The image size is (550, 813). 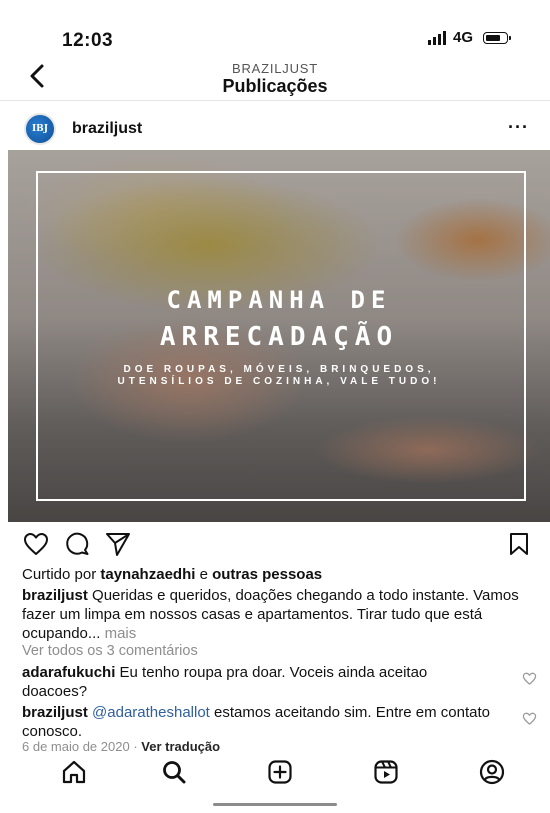 What do you see at coordinates (55, 595) in the screenshot?
I see `caption-username: braziljust` at bounding box center [55, 595].